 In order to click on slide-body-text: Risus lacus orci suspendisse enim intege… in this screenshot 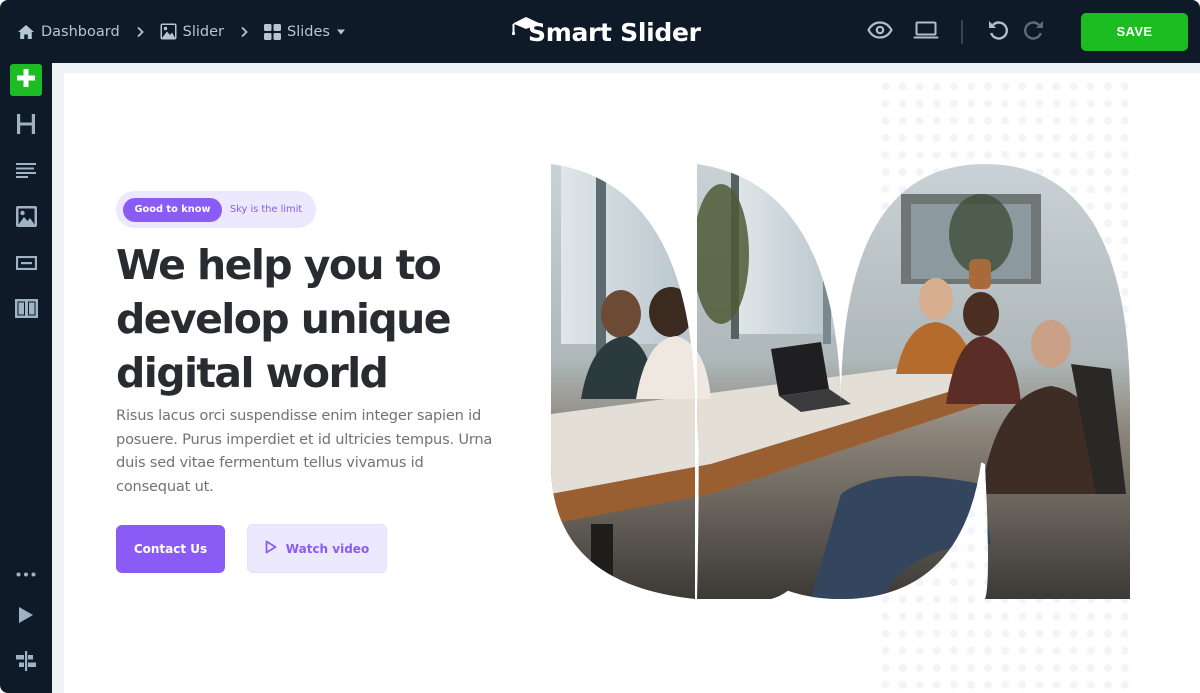, I will do `click(306, 451)`.